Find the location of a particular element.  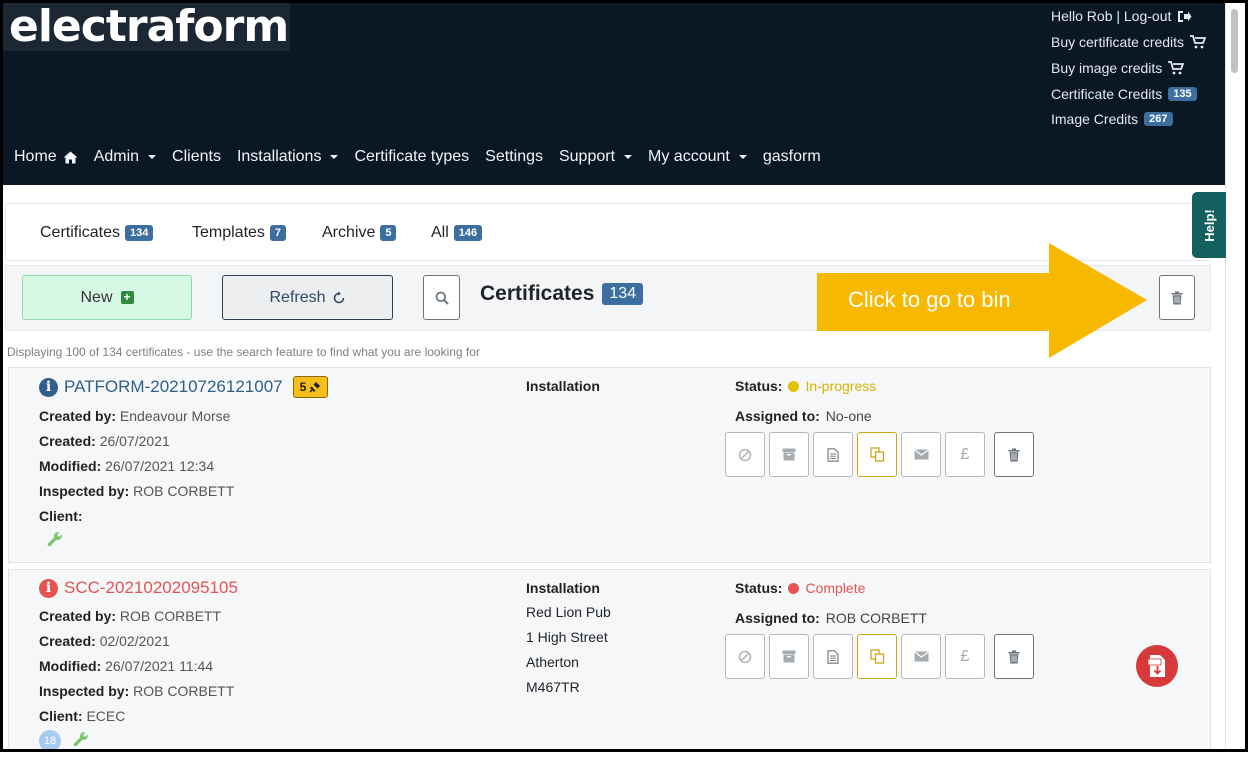

client-field: Client: is located at coordinates (61, 516).